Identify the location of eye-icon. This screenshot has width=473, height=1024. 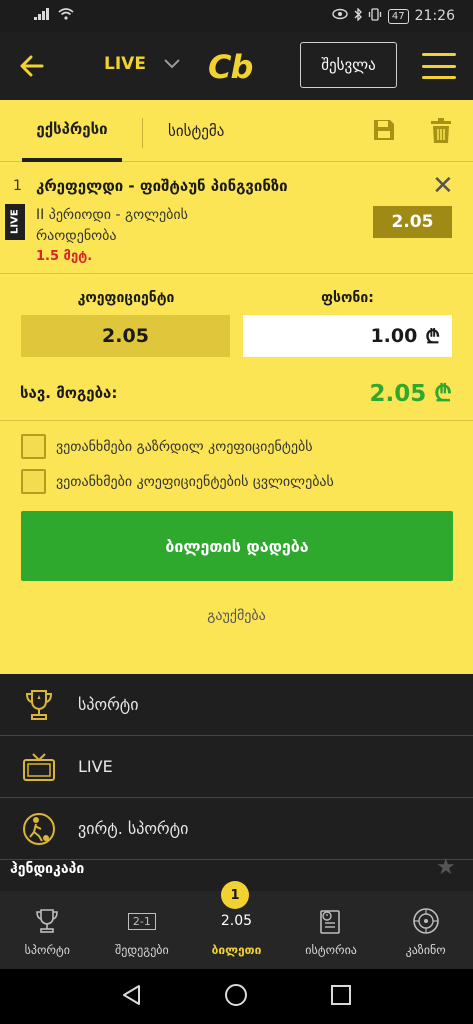
(340, 16).